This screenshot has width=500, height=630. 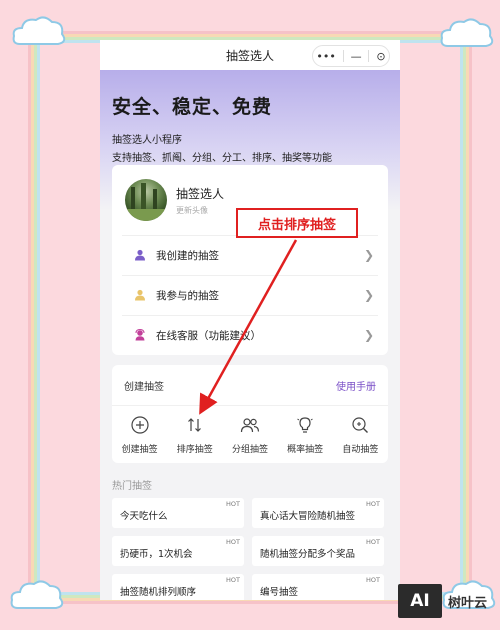 I want to click on group-icon, so click(x=250, y=425).